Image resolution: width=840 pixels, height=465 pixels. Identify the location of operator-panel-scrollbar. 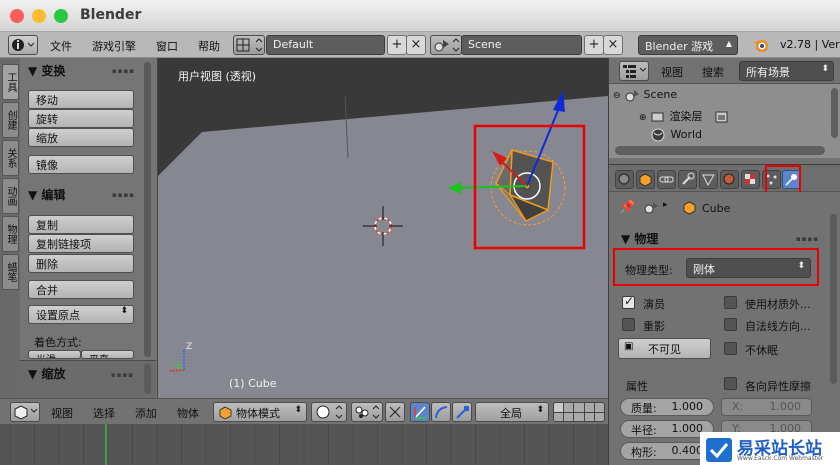
(147, 379).